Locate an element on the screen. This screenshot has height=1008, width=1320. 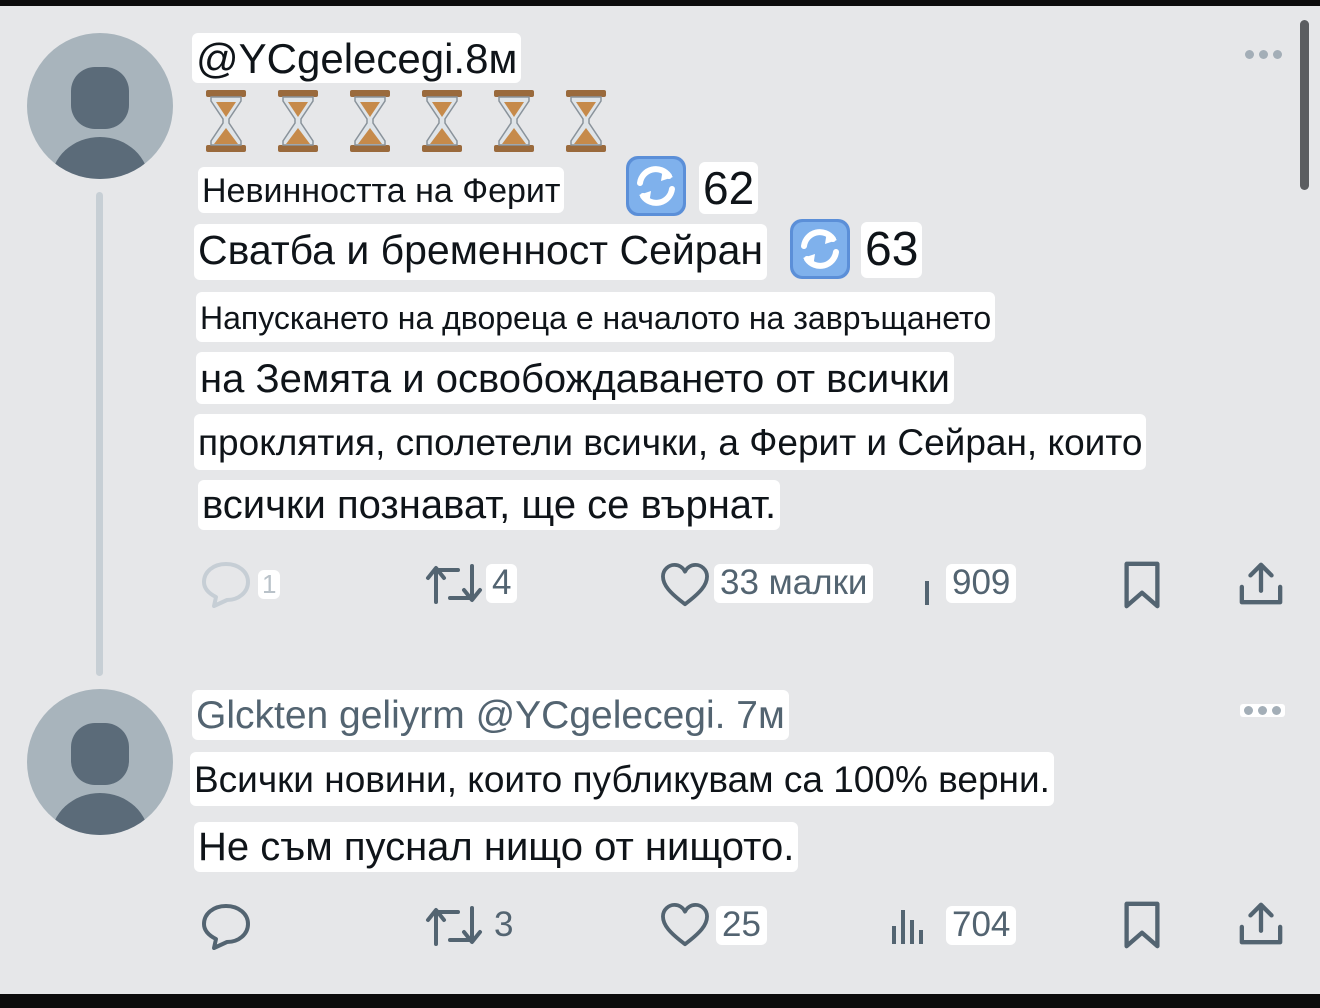
post-number: 62 is located at coordinates (729, 188).